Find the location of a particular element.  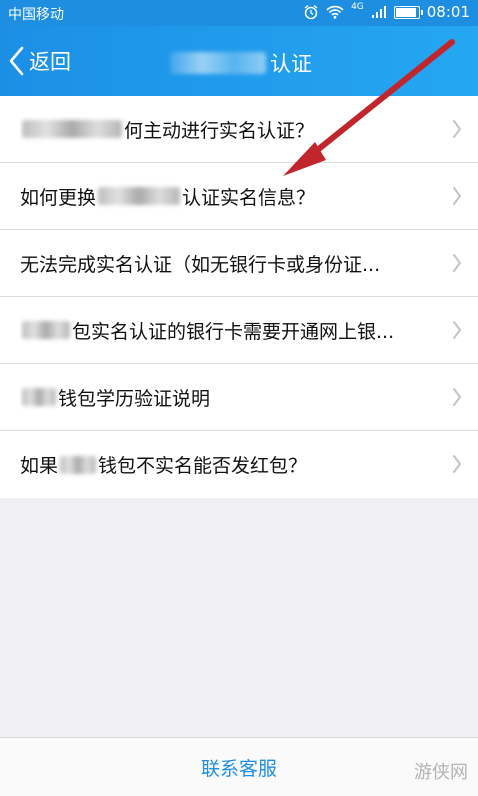

back-button: 返回 is located at coordinates (39, 61).